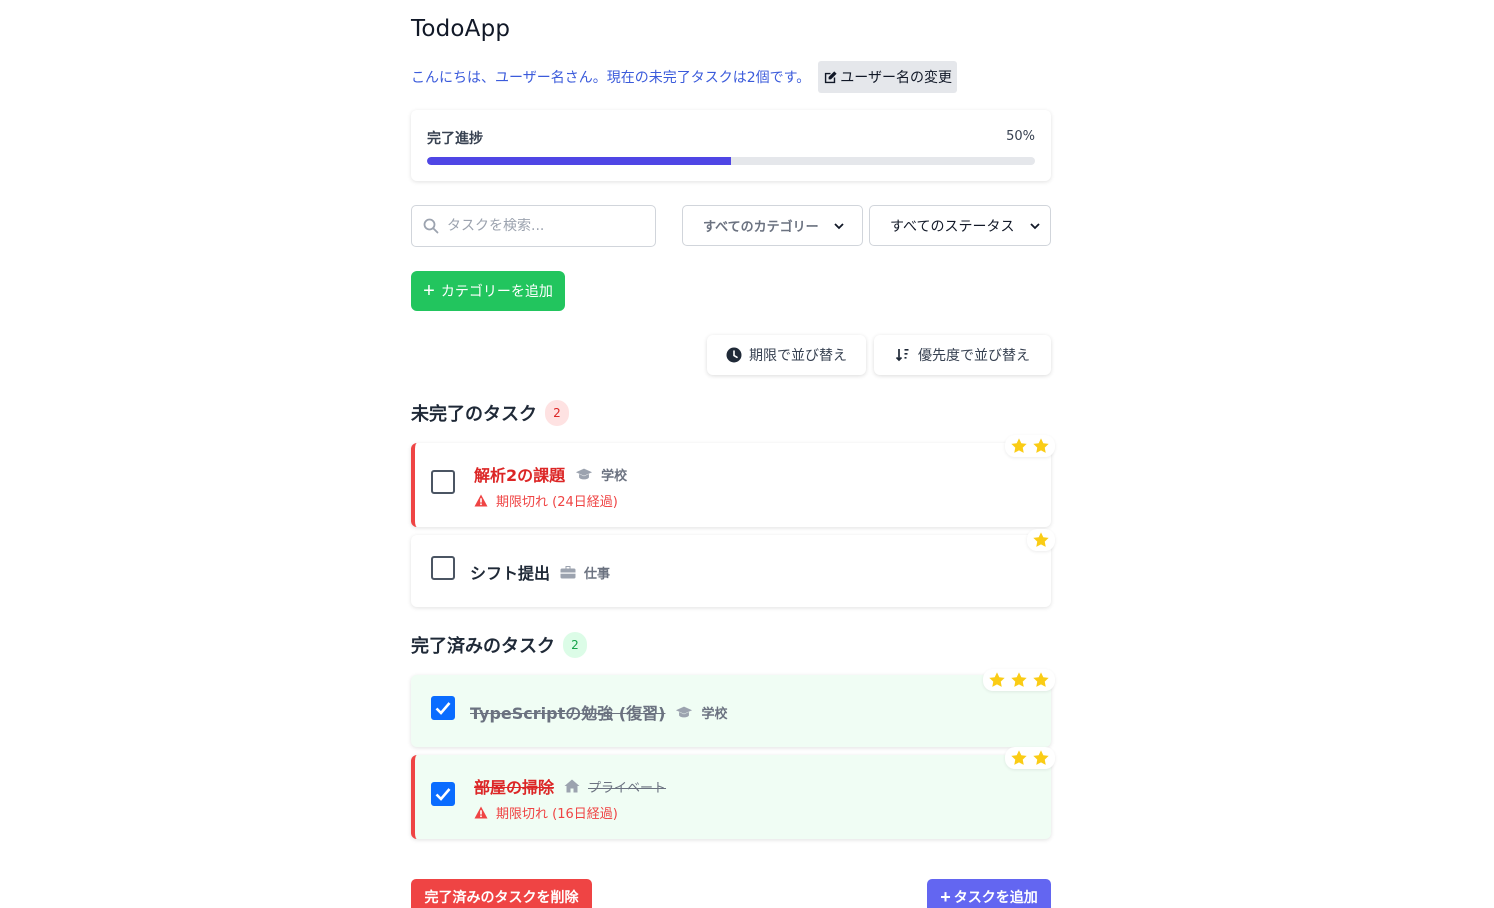 The height and width of the screenshot is (908, 1494). I want to click on task-item: 部屋の掃除 プライベート 期限切れ (16日経過), so click(733, 793).